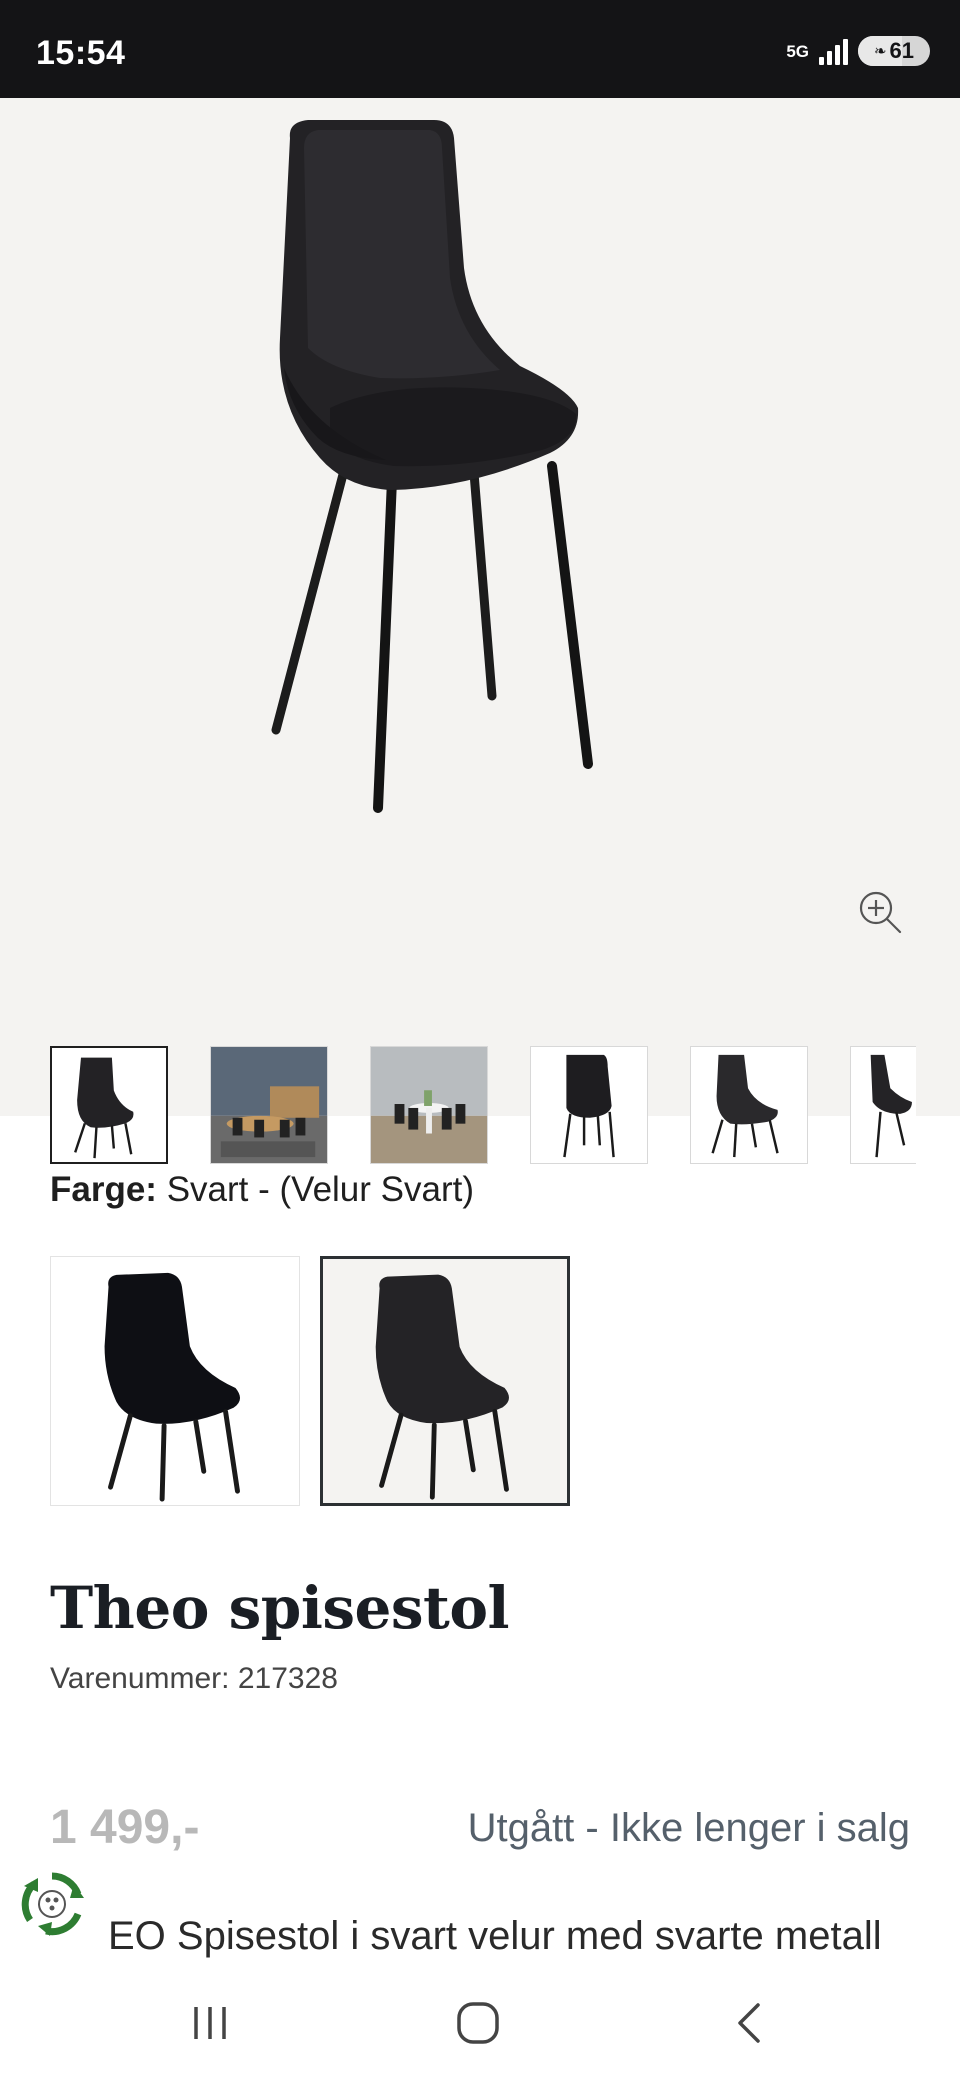  I want to click on thumb-chair-front, so click(109, 1105).